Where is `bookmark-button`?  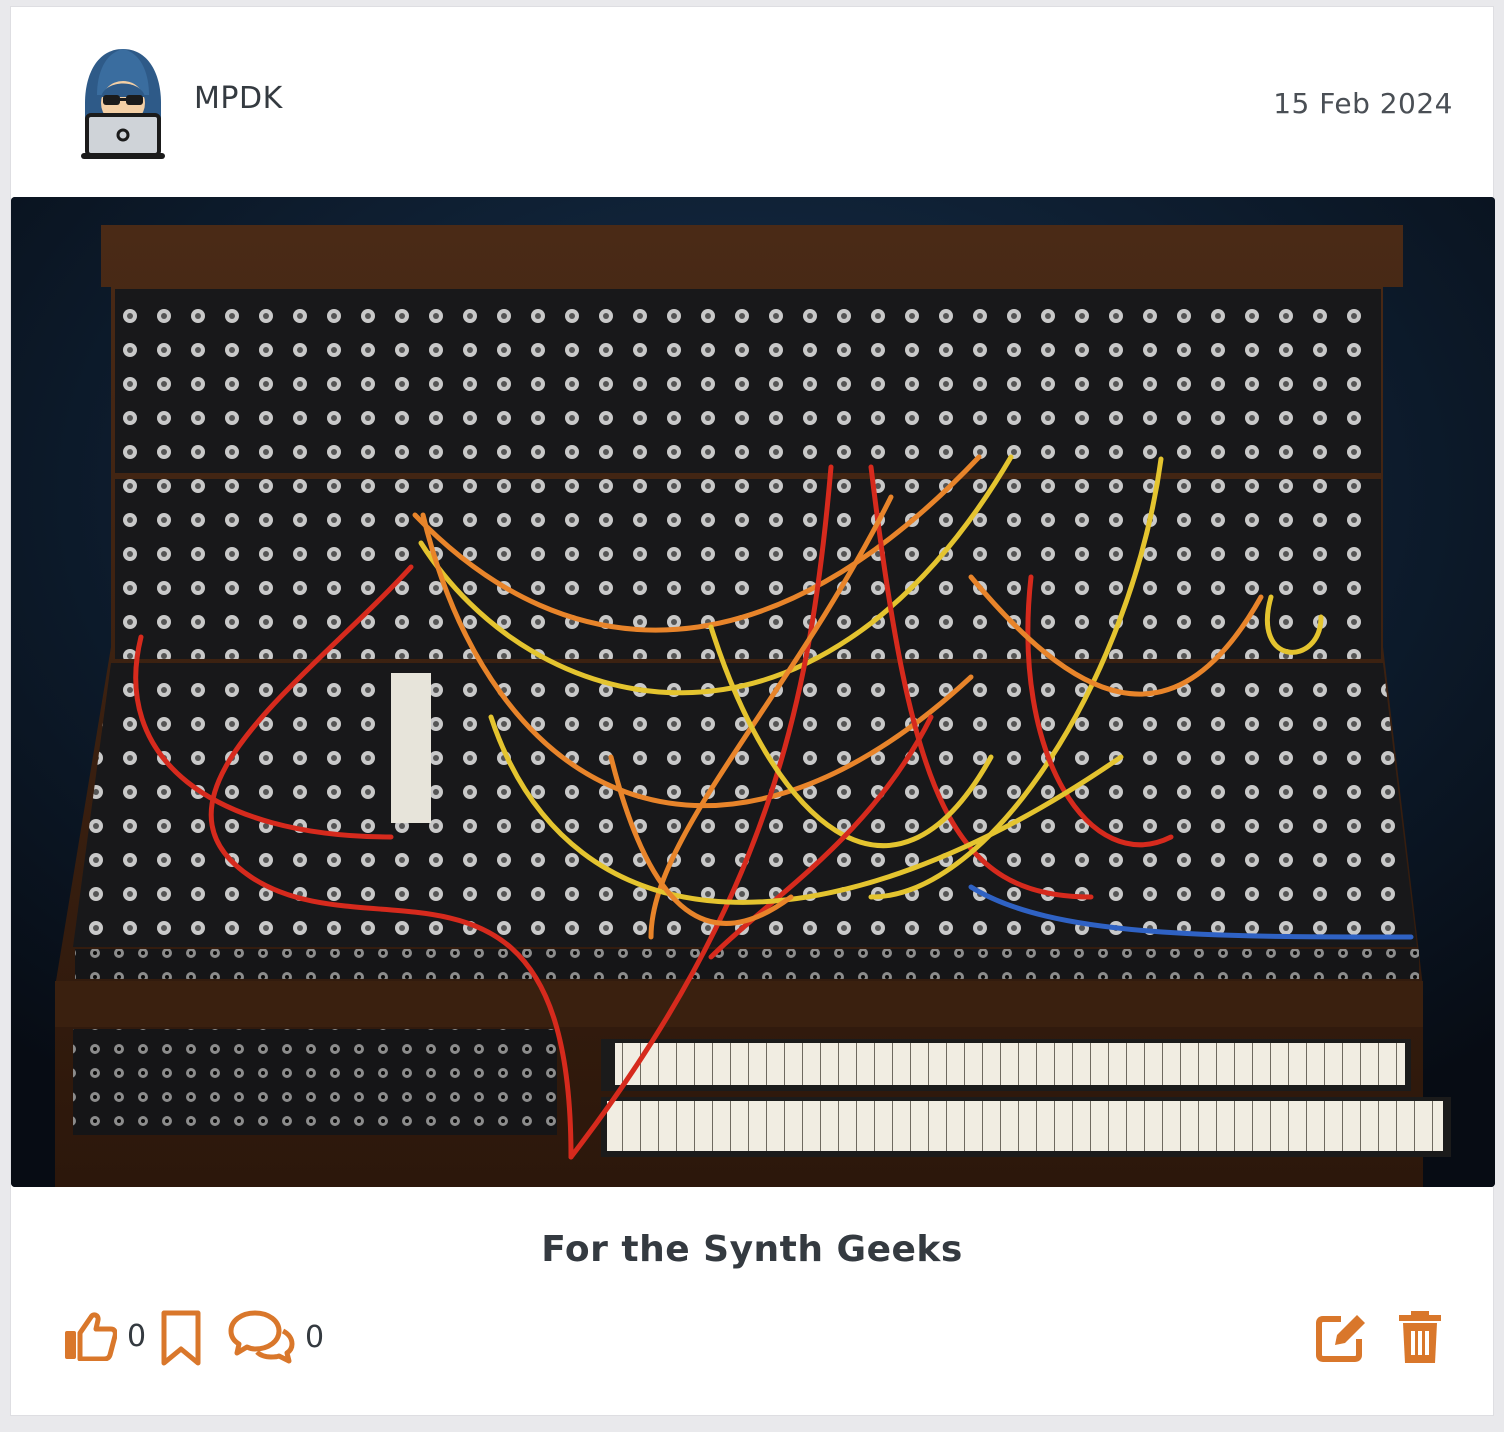
bookmark-button is located at coordinates (181, 1338).